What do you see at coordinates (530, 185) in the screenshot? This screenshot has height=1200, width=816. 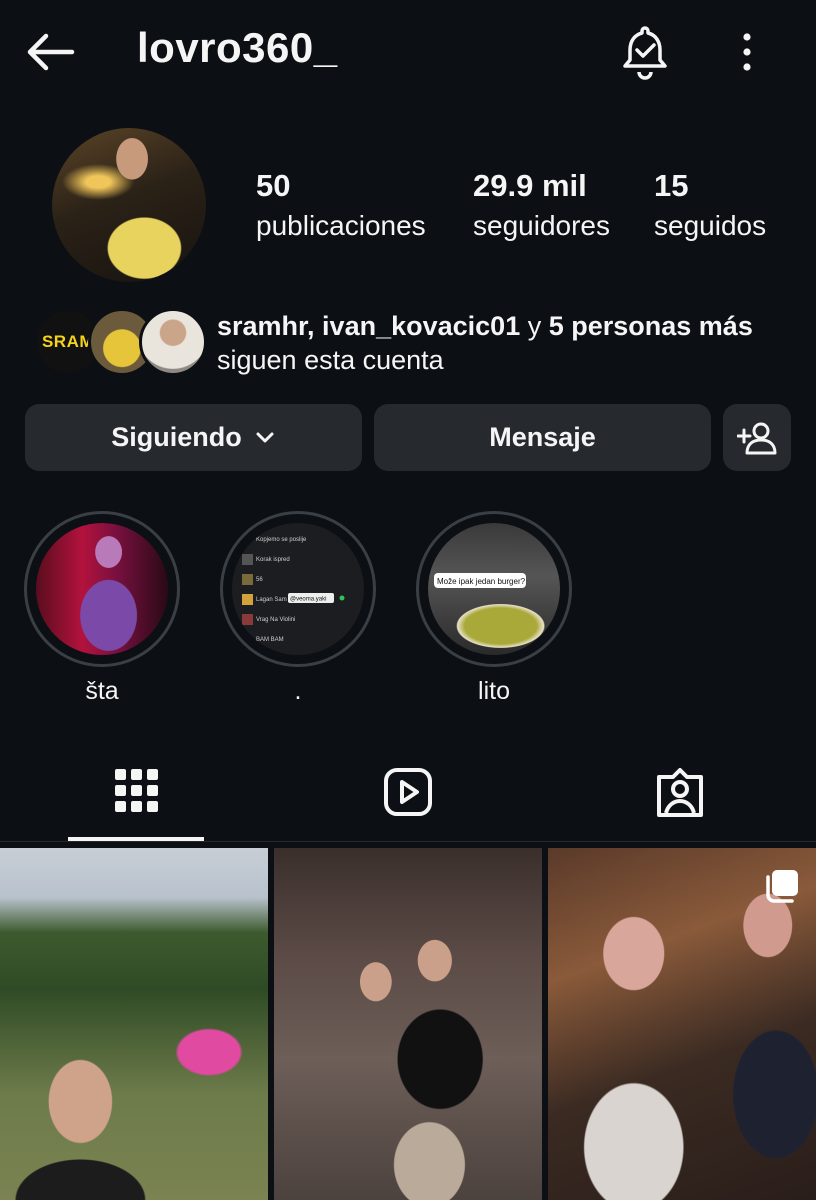 I see `stat-followers-value: 29.9 mil` at bounding box center [530, 185].